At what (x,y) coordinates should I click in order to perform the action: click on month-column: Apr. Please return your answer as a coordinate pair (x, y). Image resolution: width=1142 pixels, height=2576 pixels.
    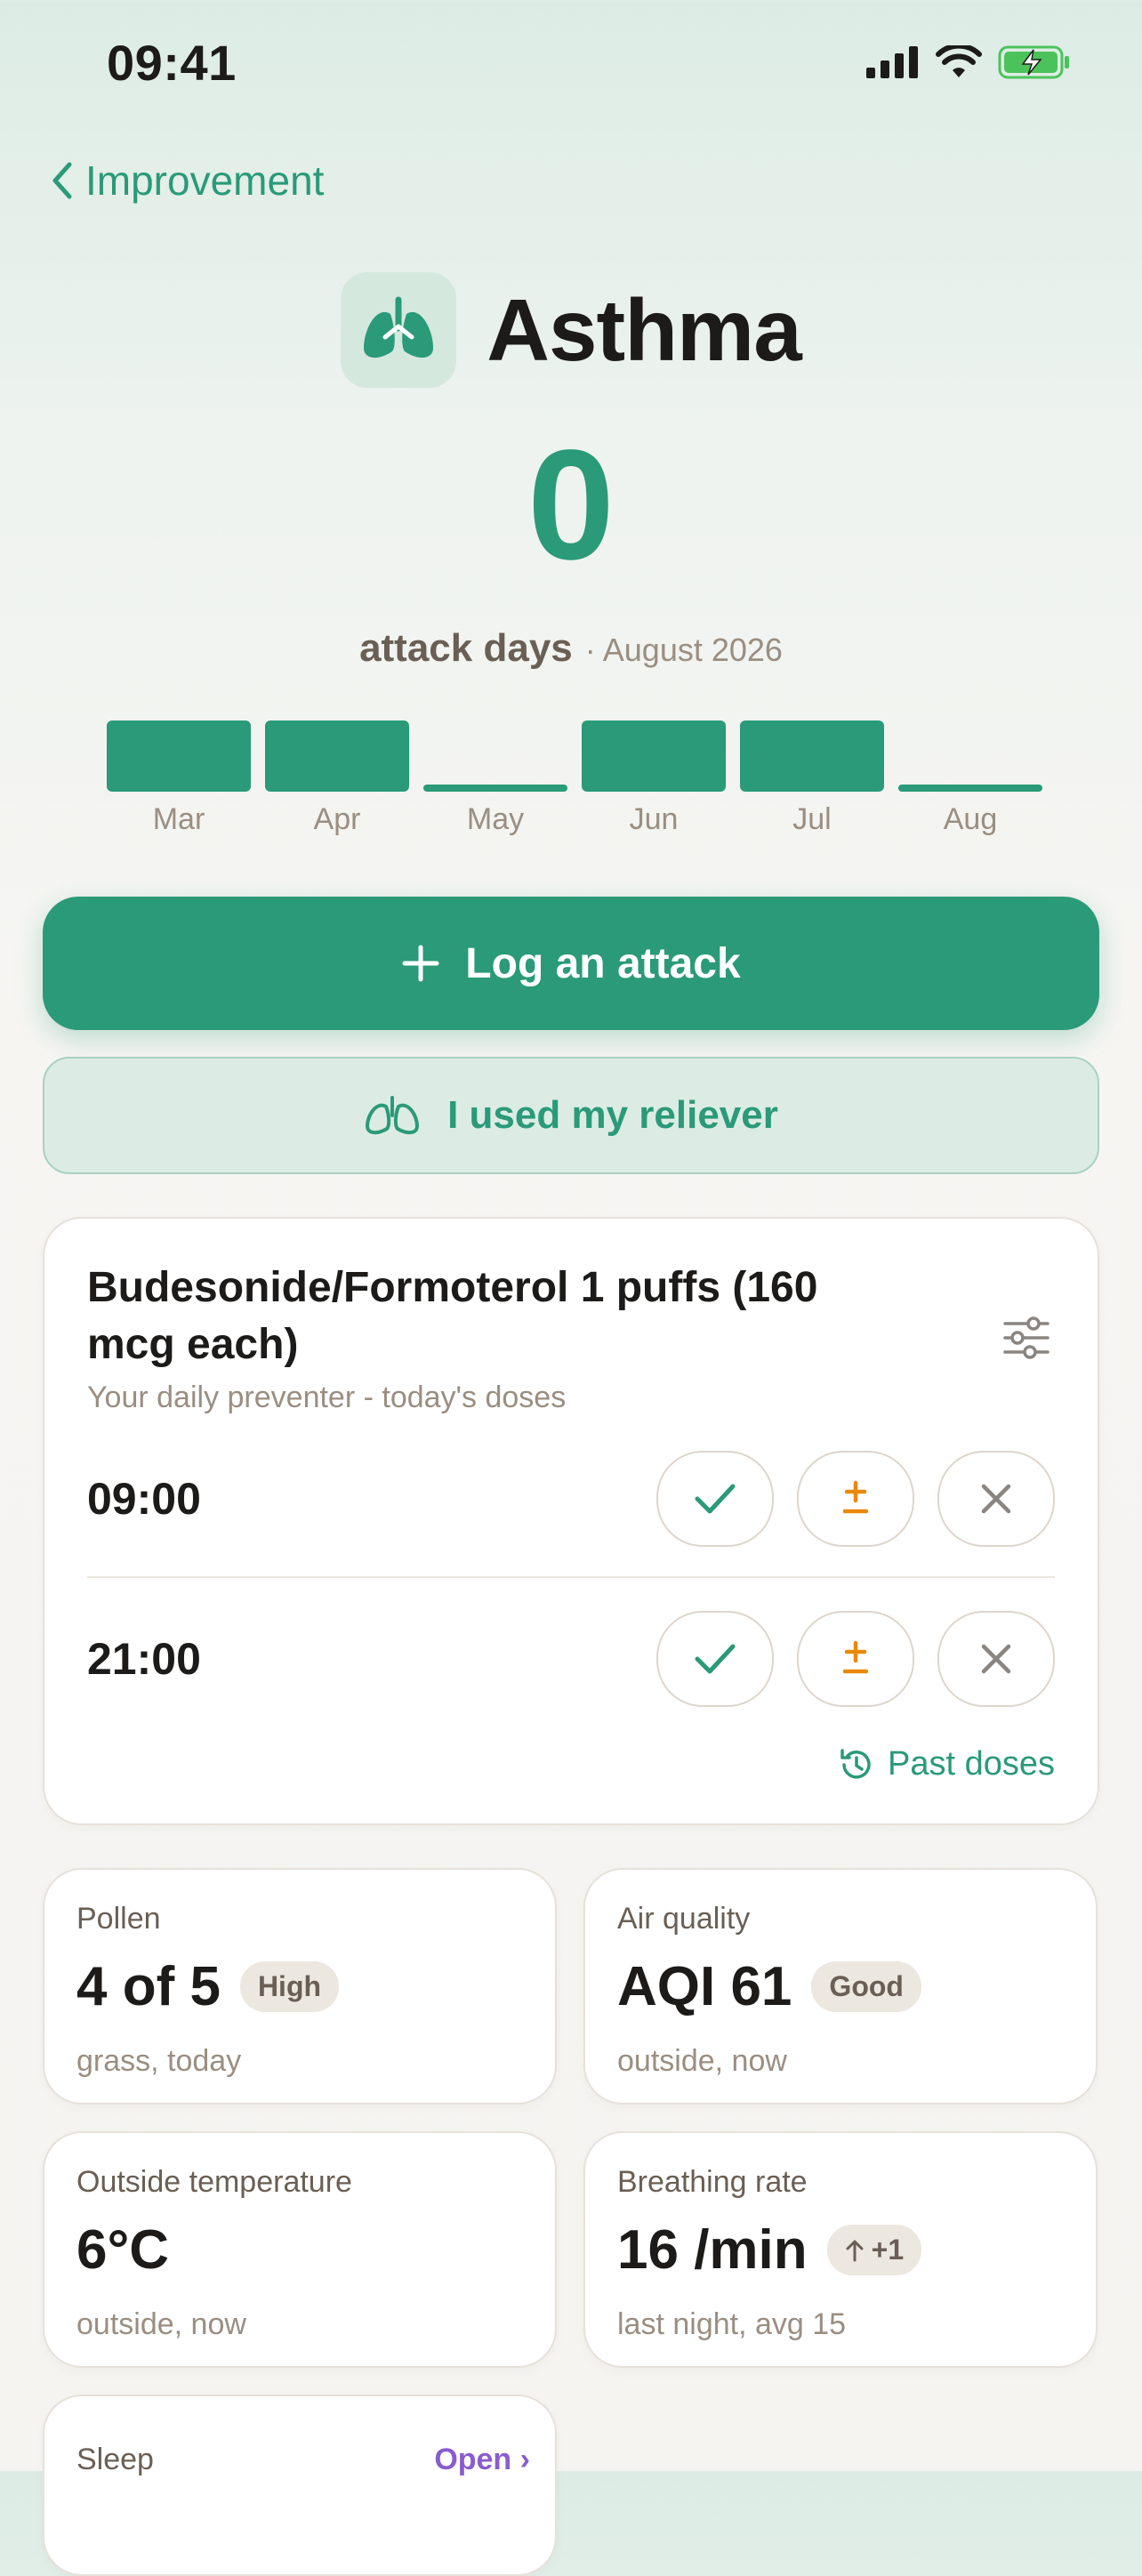
    Looking at the image, I should click on (337, 777).